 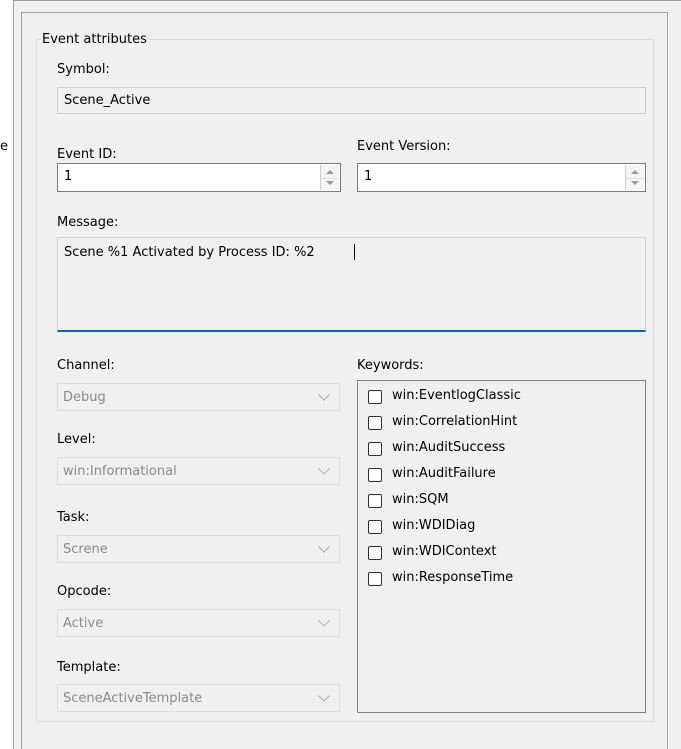 I want to click on task-select: Screne, so click(x=198, y=549).